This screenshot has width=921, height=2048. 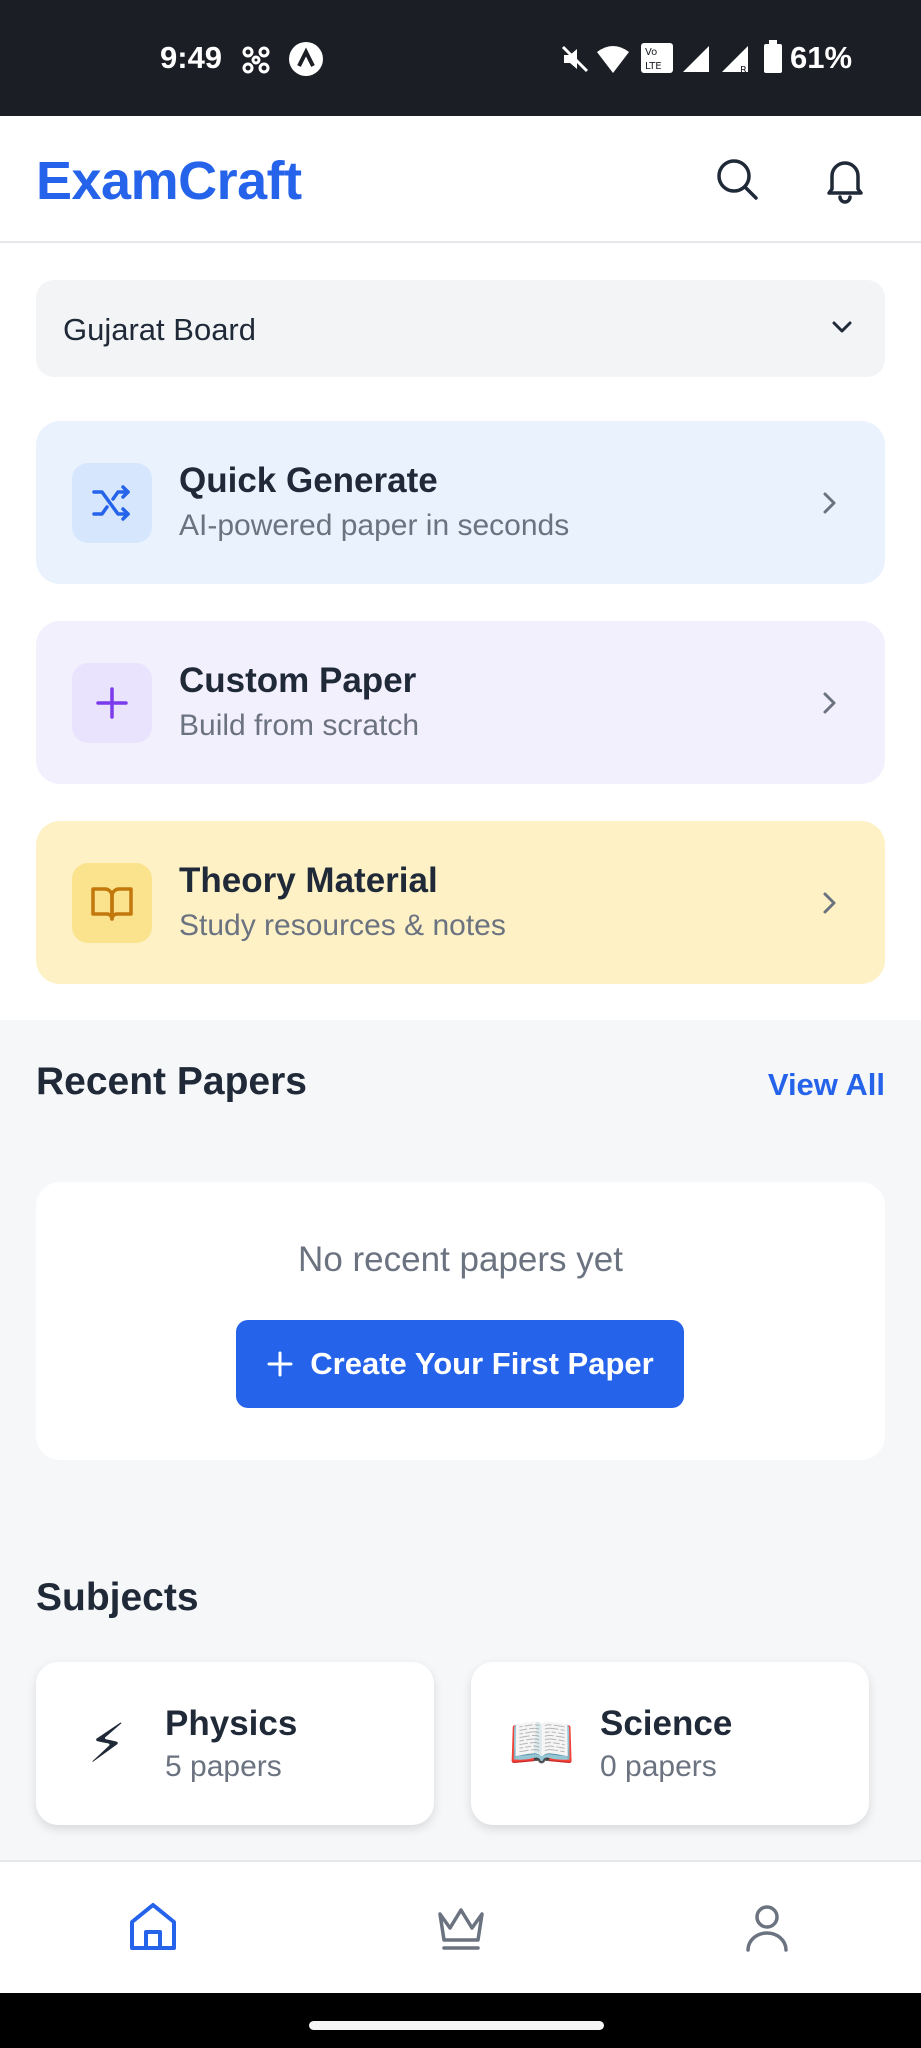 I want to click on svg-text: Vo, so click(x=651, y=52).